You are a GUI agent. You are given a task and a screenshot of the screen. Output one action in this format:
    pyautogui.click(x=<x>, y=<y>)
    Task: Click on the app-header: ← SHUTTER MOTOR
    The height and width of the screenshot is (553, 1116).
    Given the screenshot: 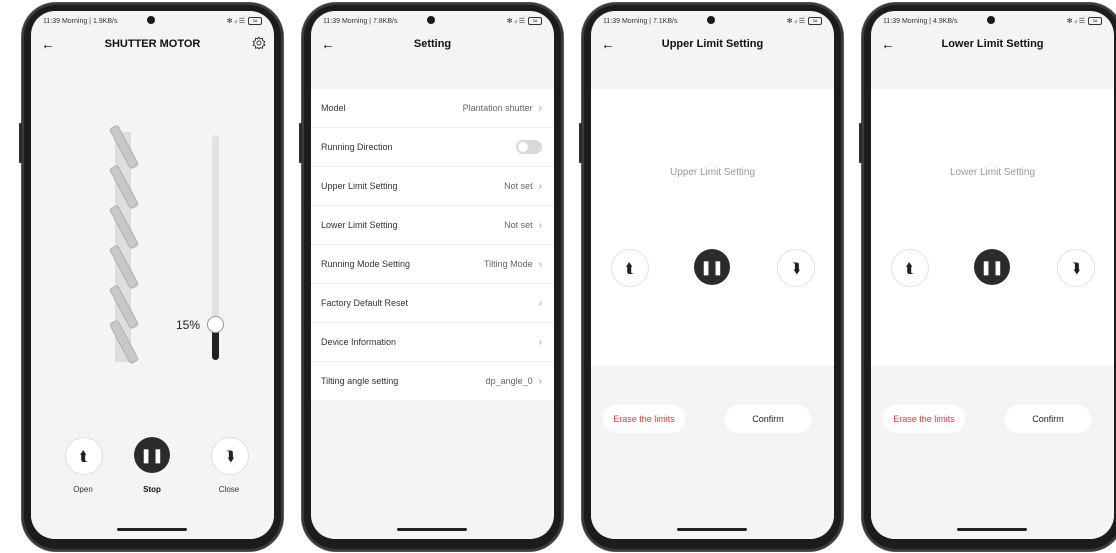 What is the action you would take?
    pyautogui.click(x=152, y=44)
    